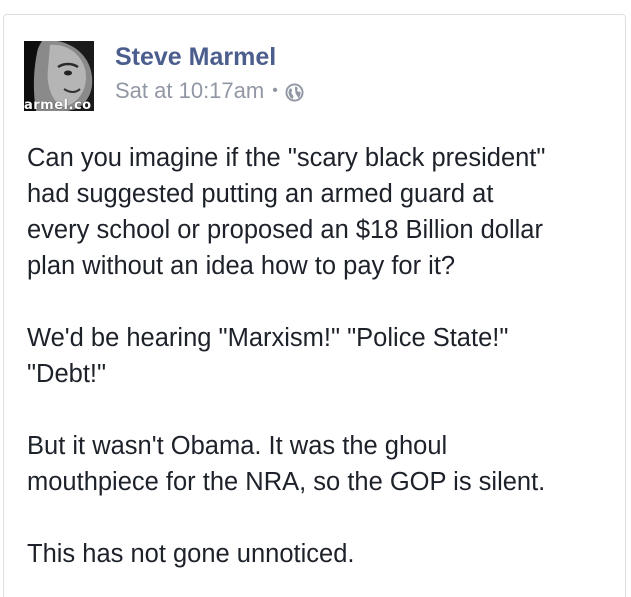  What do you see at coordinates (189, 91) in the screenshot?
I see `post-timestamp: Sat at 10:17am` at bounding box center [189, 91].